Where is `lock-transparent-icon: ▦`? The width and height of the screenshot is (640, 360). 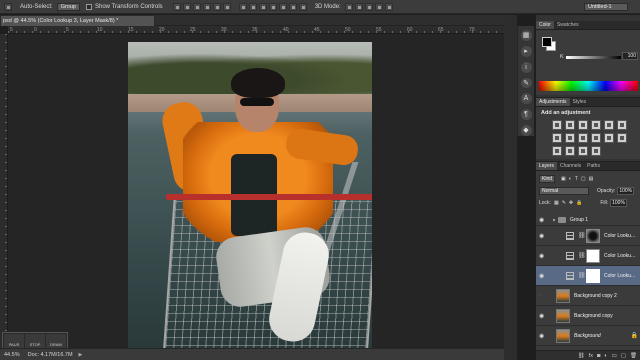
lock-transparent-icon: ▦ is located at coordinates (556, 203).